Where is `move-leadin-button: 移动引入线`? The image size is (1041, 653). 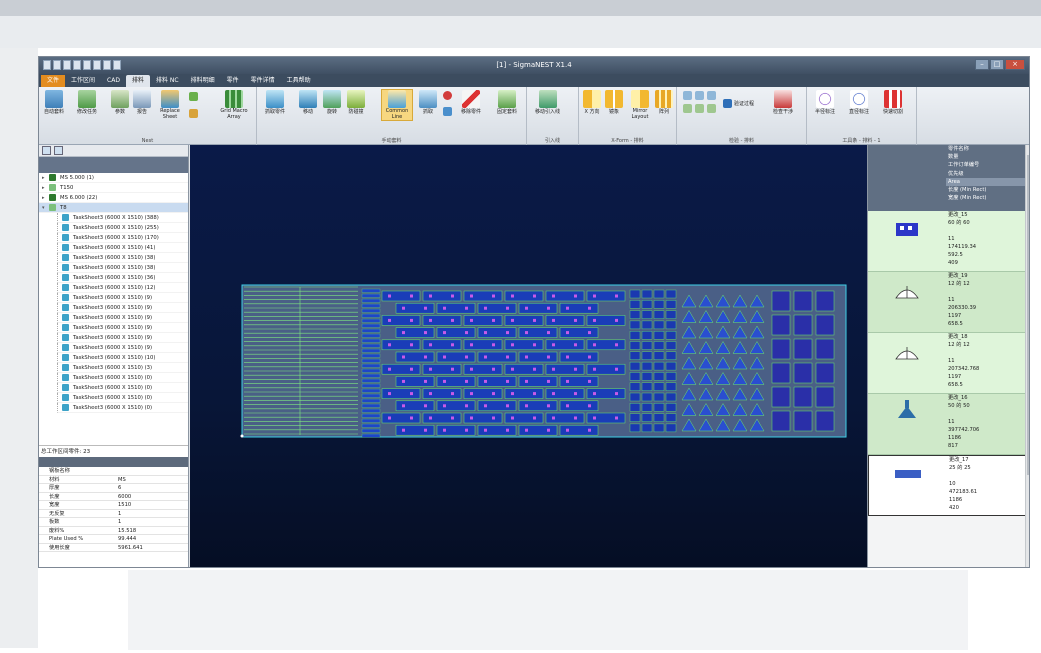
move-leadin-button: 移动引入线 is located at coordinates (547, 102).